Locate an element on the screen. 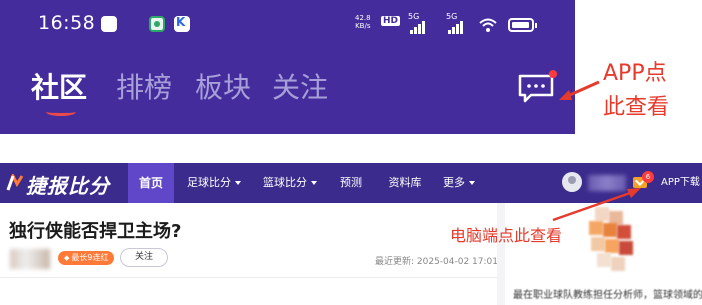 This screenshot has height=305, width=702. active-tab-indicator is located at coordinates (61, 112).